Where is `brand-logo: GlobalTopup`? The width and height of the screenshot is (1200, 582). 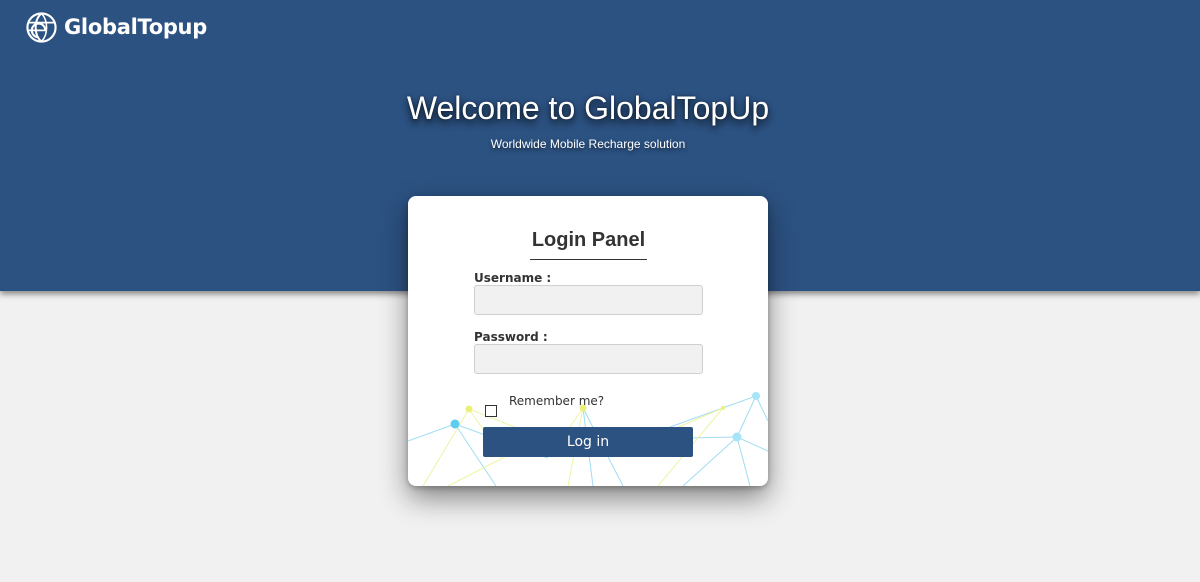 brand-logo: GlobalTopup is located at coordinates (116, 27).